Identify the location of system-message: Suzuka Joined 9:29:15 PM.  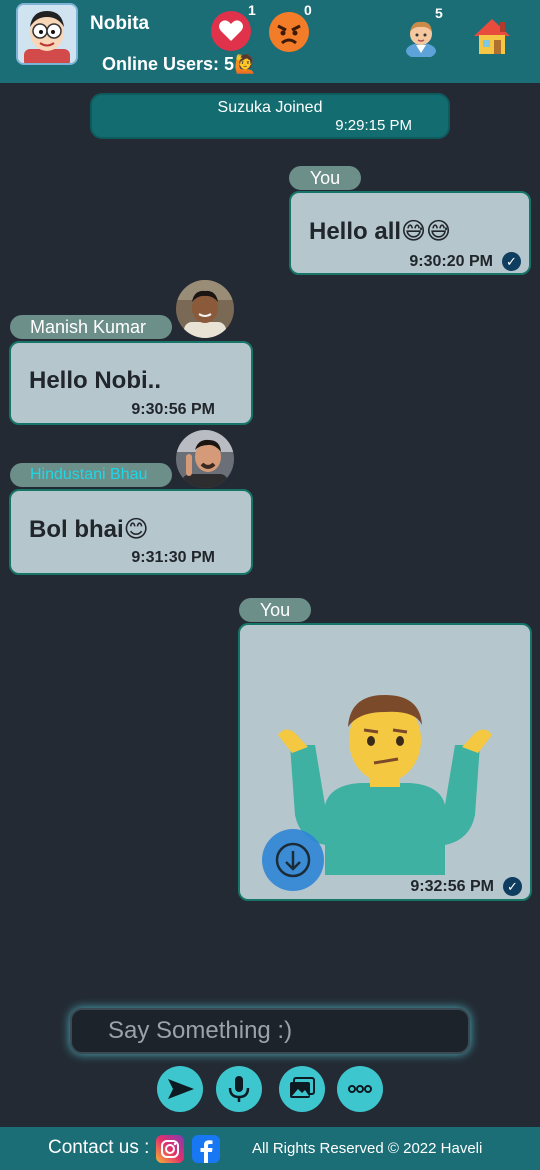
(270, 116).